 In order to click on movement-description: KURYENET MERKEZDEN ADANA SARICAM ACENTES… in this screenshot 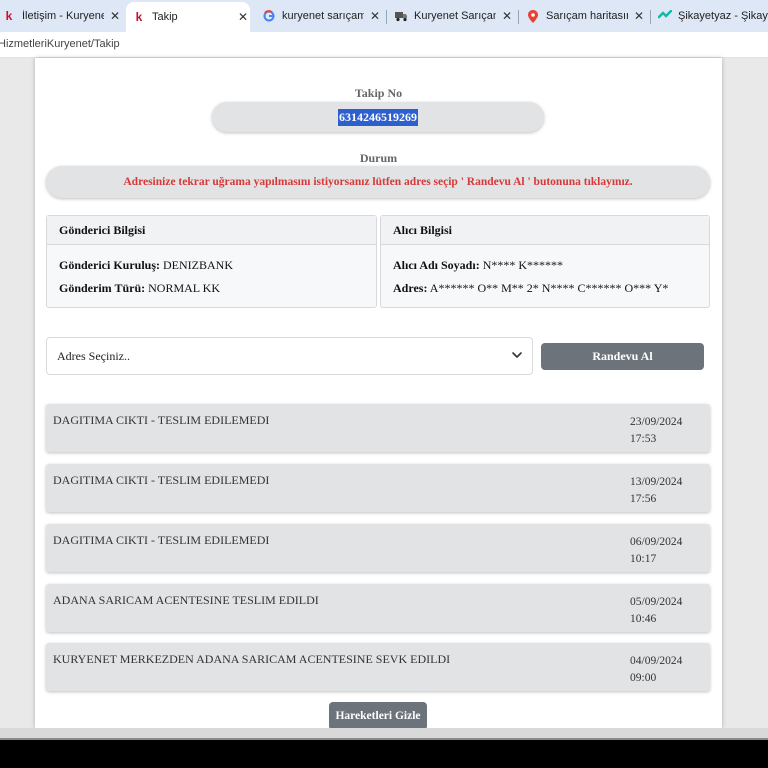, I will do `click(252, 659)`.